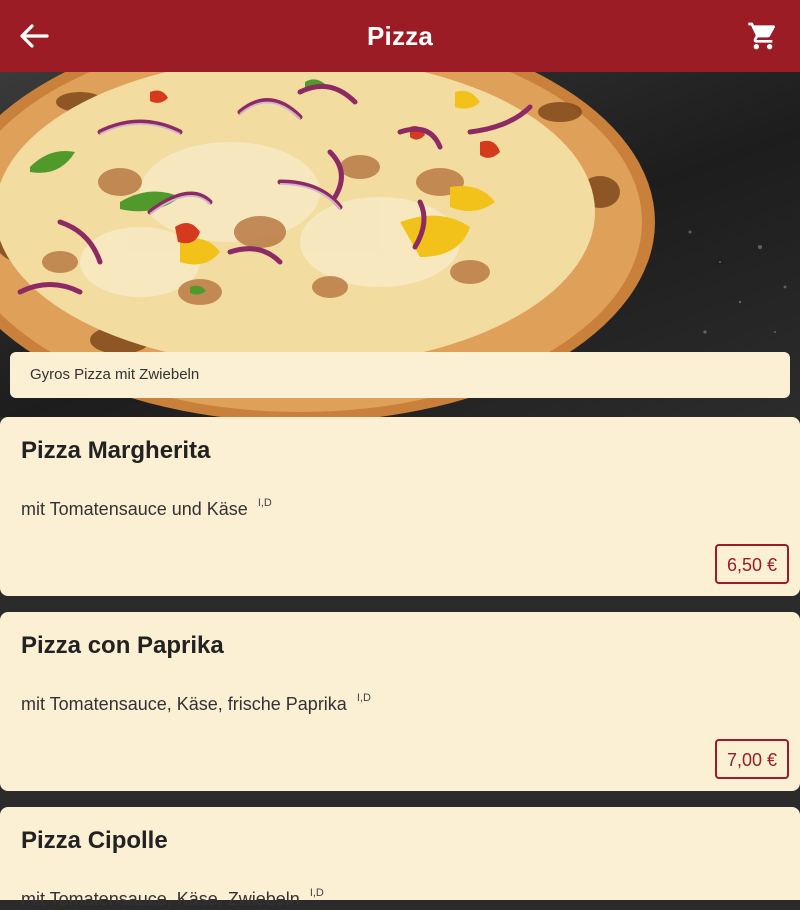  What do you see at coordinates (751, 759) in the screenshot?
I see `menu-item-price: 7,00 €` at bounding box center [751, 759].